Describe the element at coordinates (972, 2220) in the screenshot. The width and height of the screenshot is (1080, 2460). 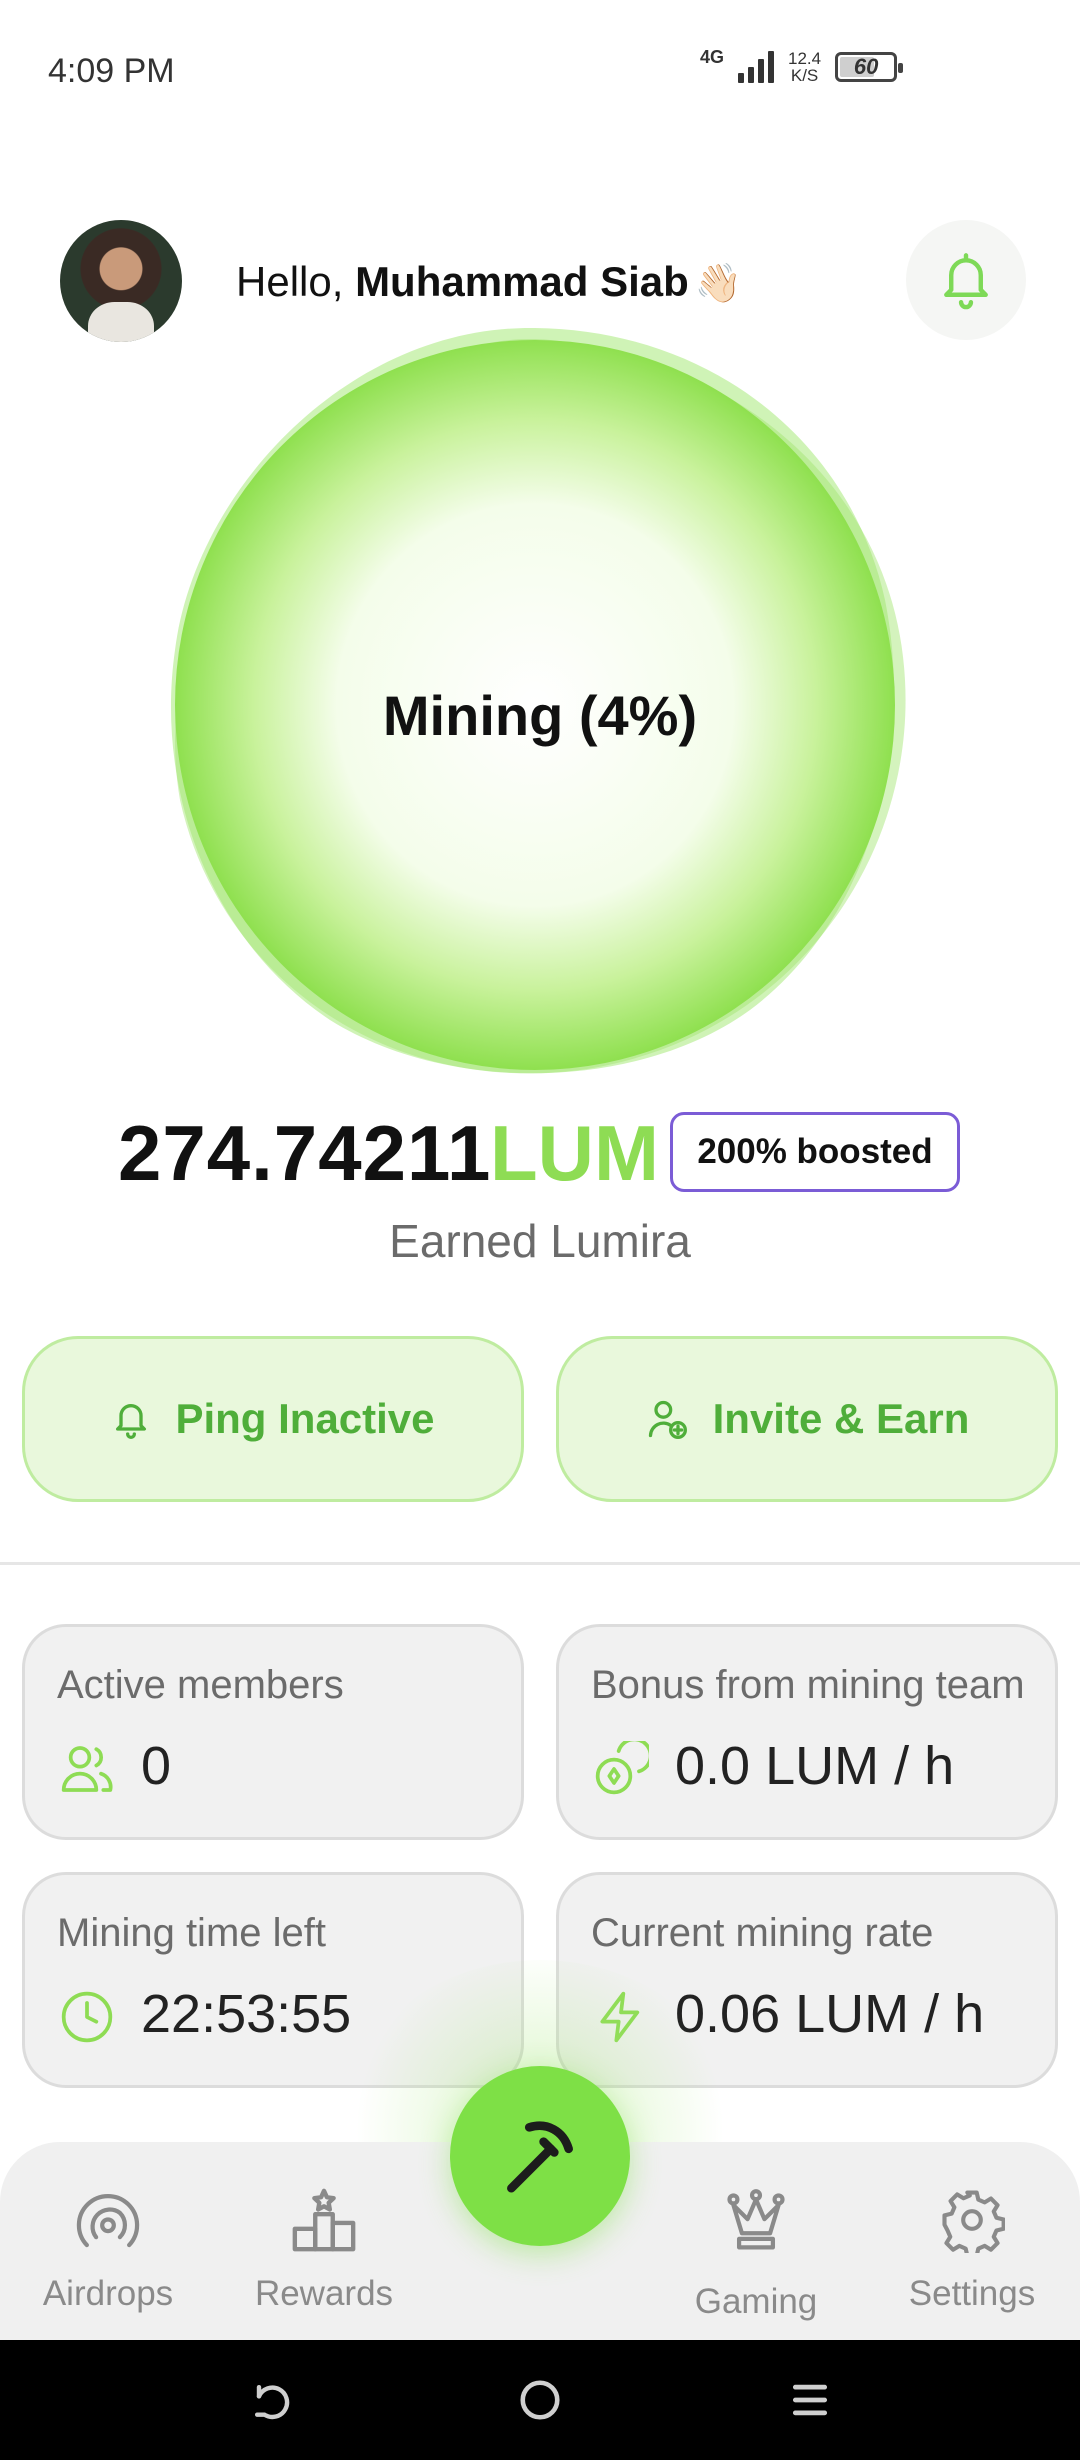
I see `gear-icon` at that location.